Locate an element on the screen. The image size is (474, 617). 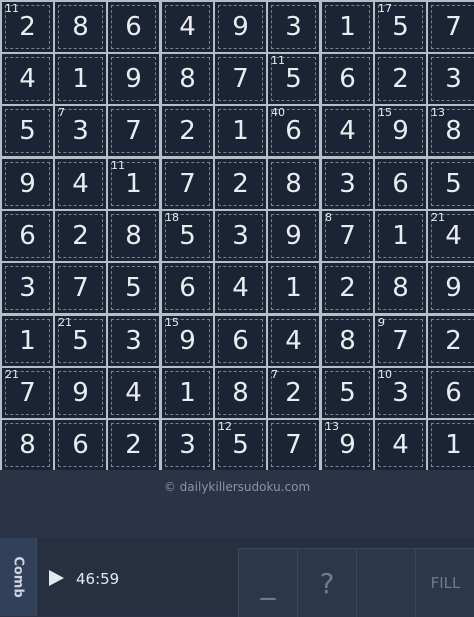
blank-key is located at coordinates (385, 582).